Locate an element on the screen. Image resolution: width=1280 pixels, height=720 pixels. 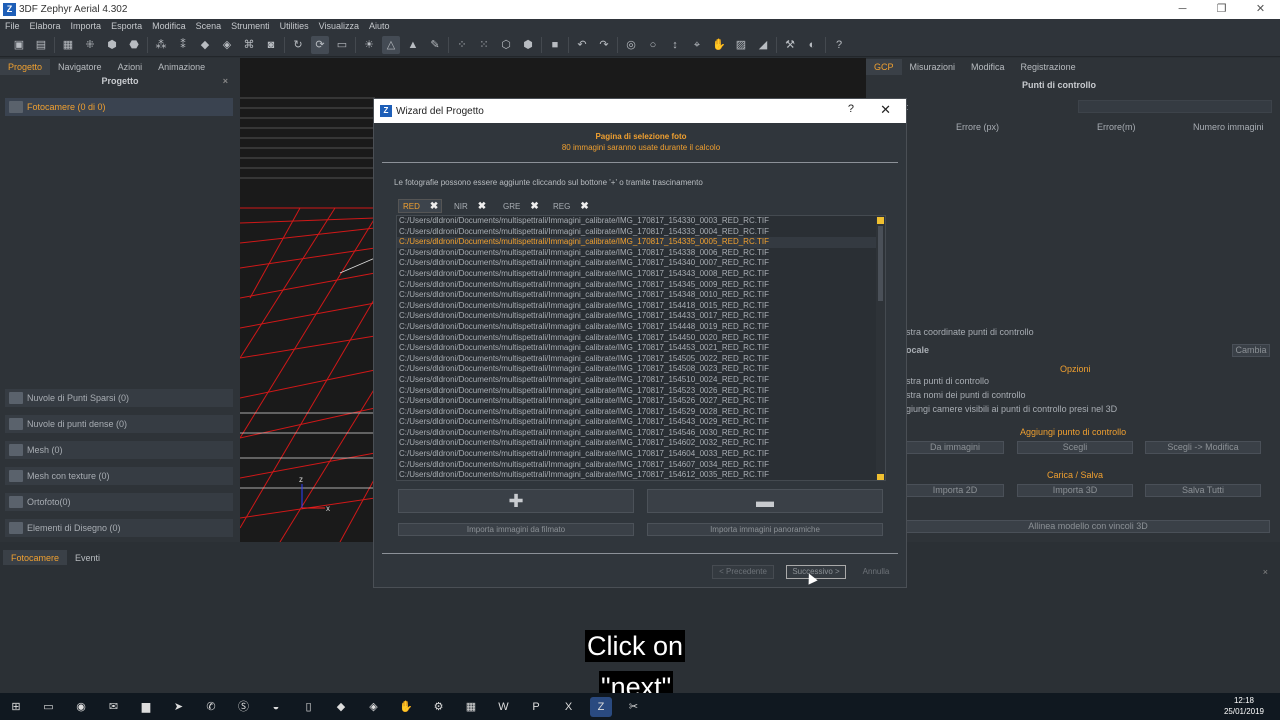
import-3d-button: Importa 3D is located at coordinates (1075, 490).